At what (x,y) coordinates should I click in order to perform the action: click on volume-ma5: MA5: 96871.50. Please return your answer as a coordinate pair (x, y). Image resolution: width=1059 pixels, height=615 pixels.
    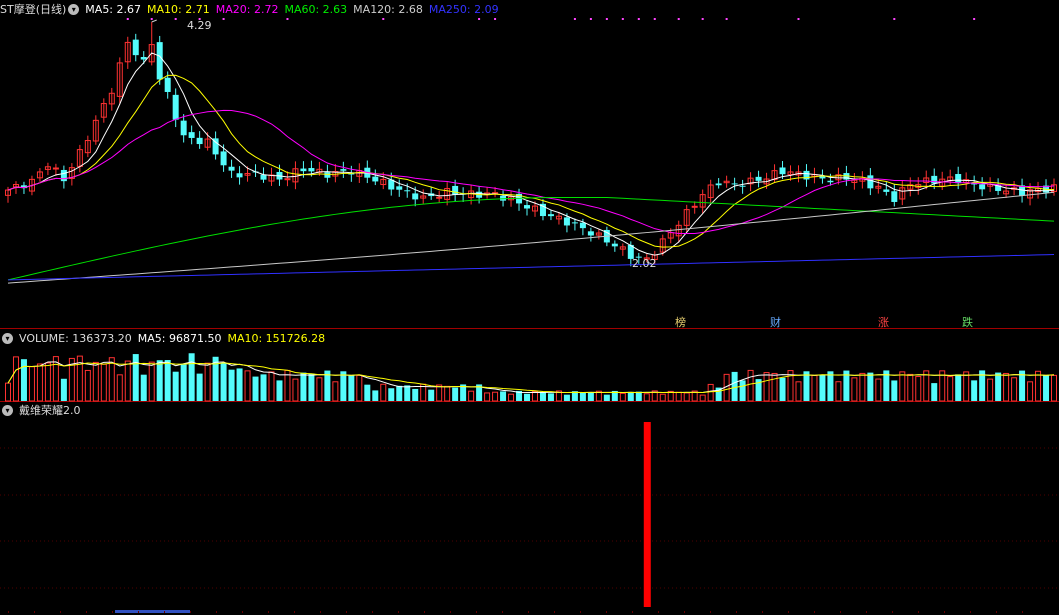
    Looking at the image, I should click on (179, 338).